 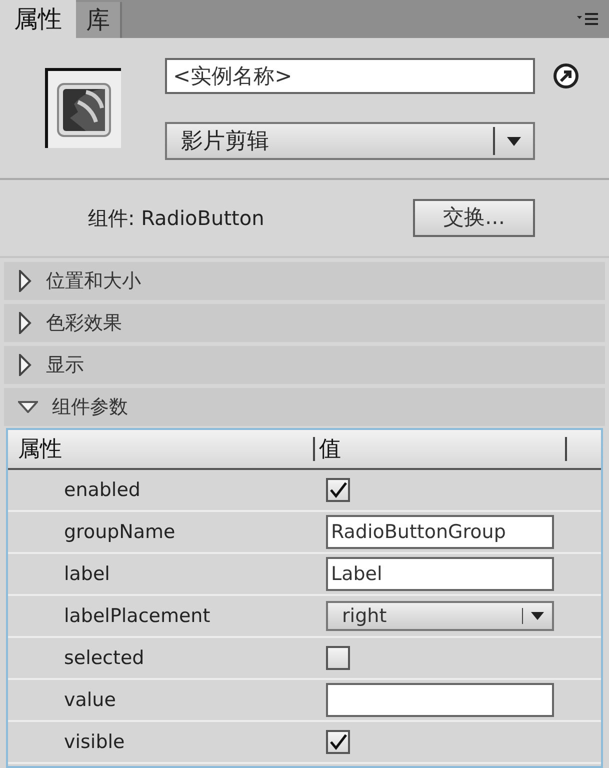 I want to click on value-field: Label, so click(x=440, y=574).